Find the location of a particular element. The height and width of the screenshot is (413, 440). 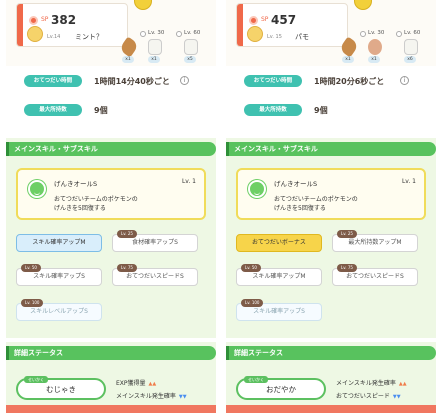

subskill-3: Lv. 50 スキル確率アップM is located at coordinates (279, 275).